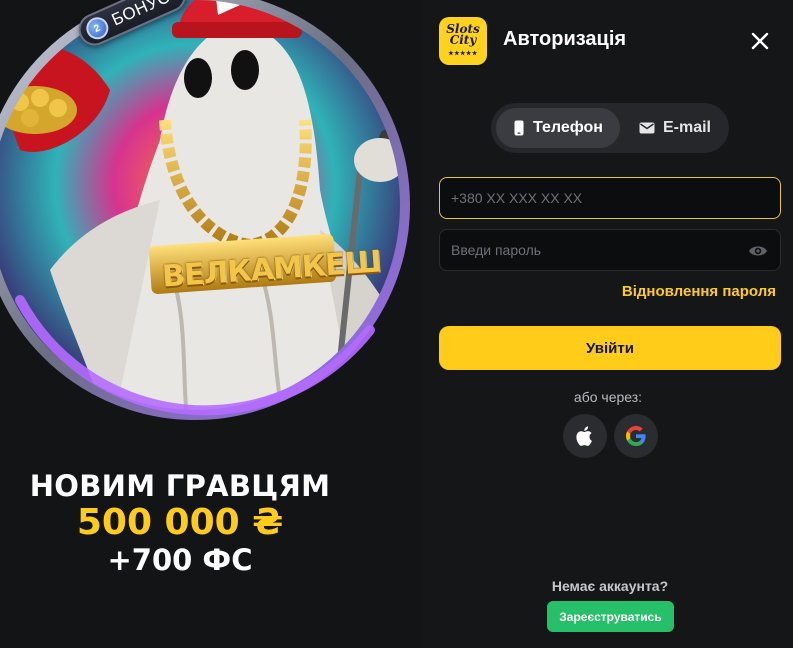 Image resolution: width=793 pixels, height=648 pixels. I want to click on promo-offer: НОВИМ ГРАВЦЯМ 500 000 ₴ +700 ФС, so click(180, 523).